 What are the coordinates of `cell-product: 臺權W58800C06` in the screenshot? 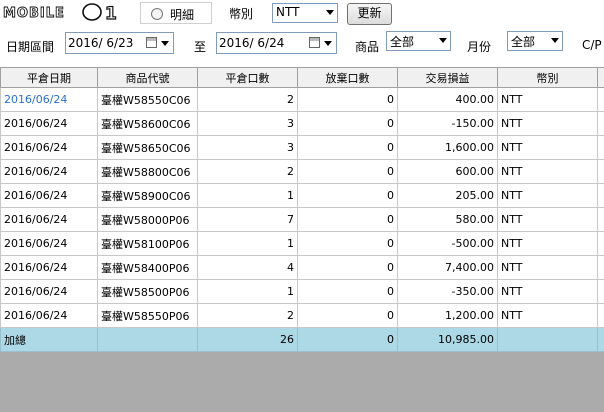 It's located at (147, 171).